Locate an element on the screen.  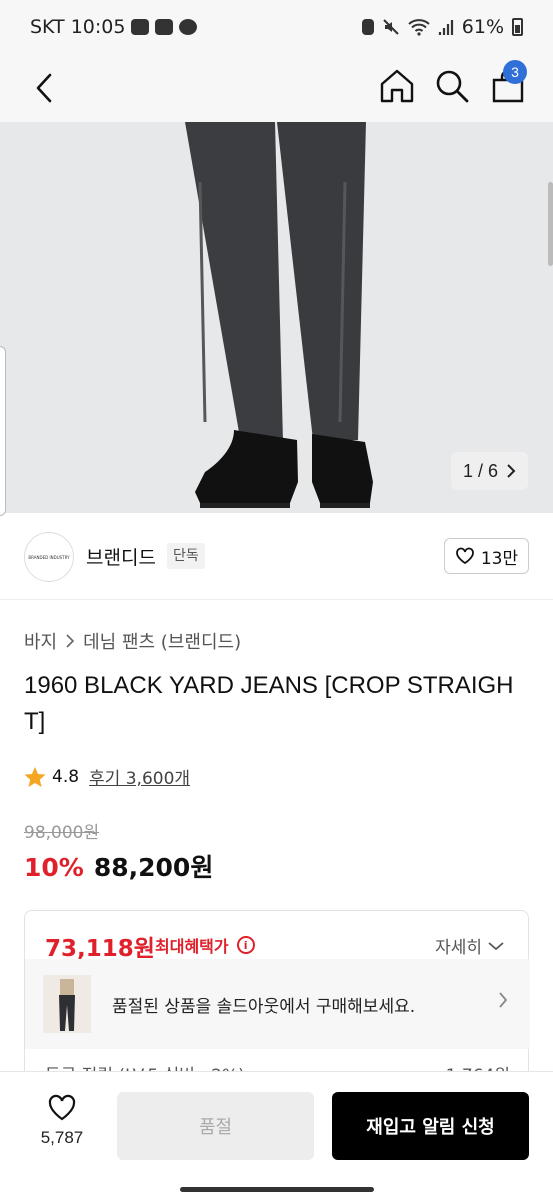
brand-like-button: 13만 is located at coordinates (486, 556).